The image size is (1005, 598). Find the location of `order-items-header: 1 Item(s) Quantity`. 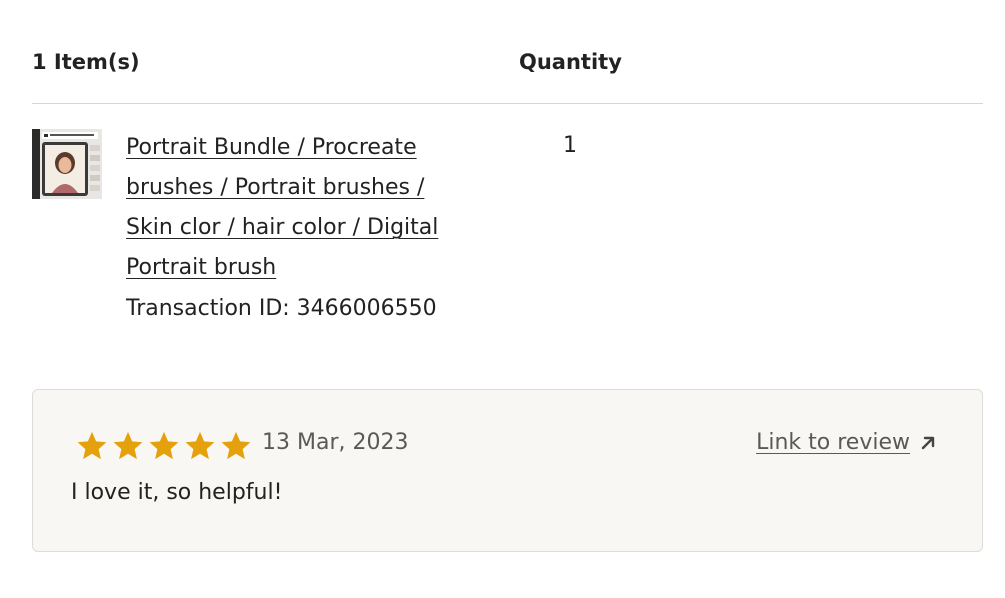

order-items-header: 1 Item(s) Quantity is located at coordinates (507, 64).